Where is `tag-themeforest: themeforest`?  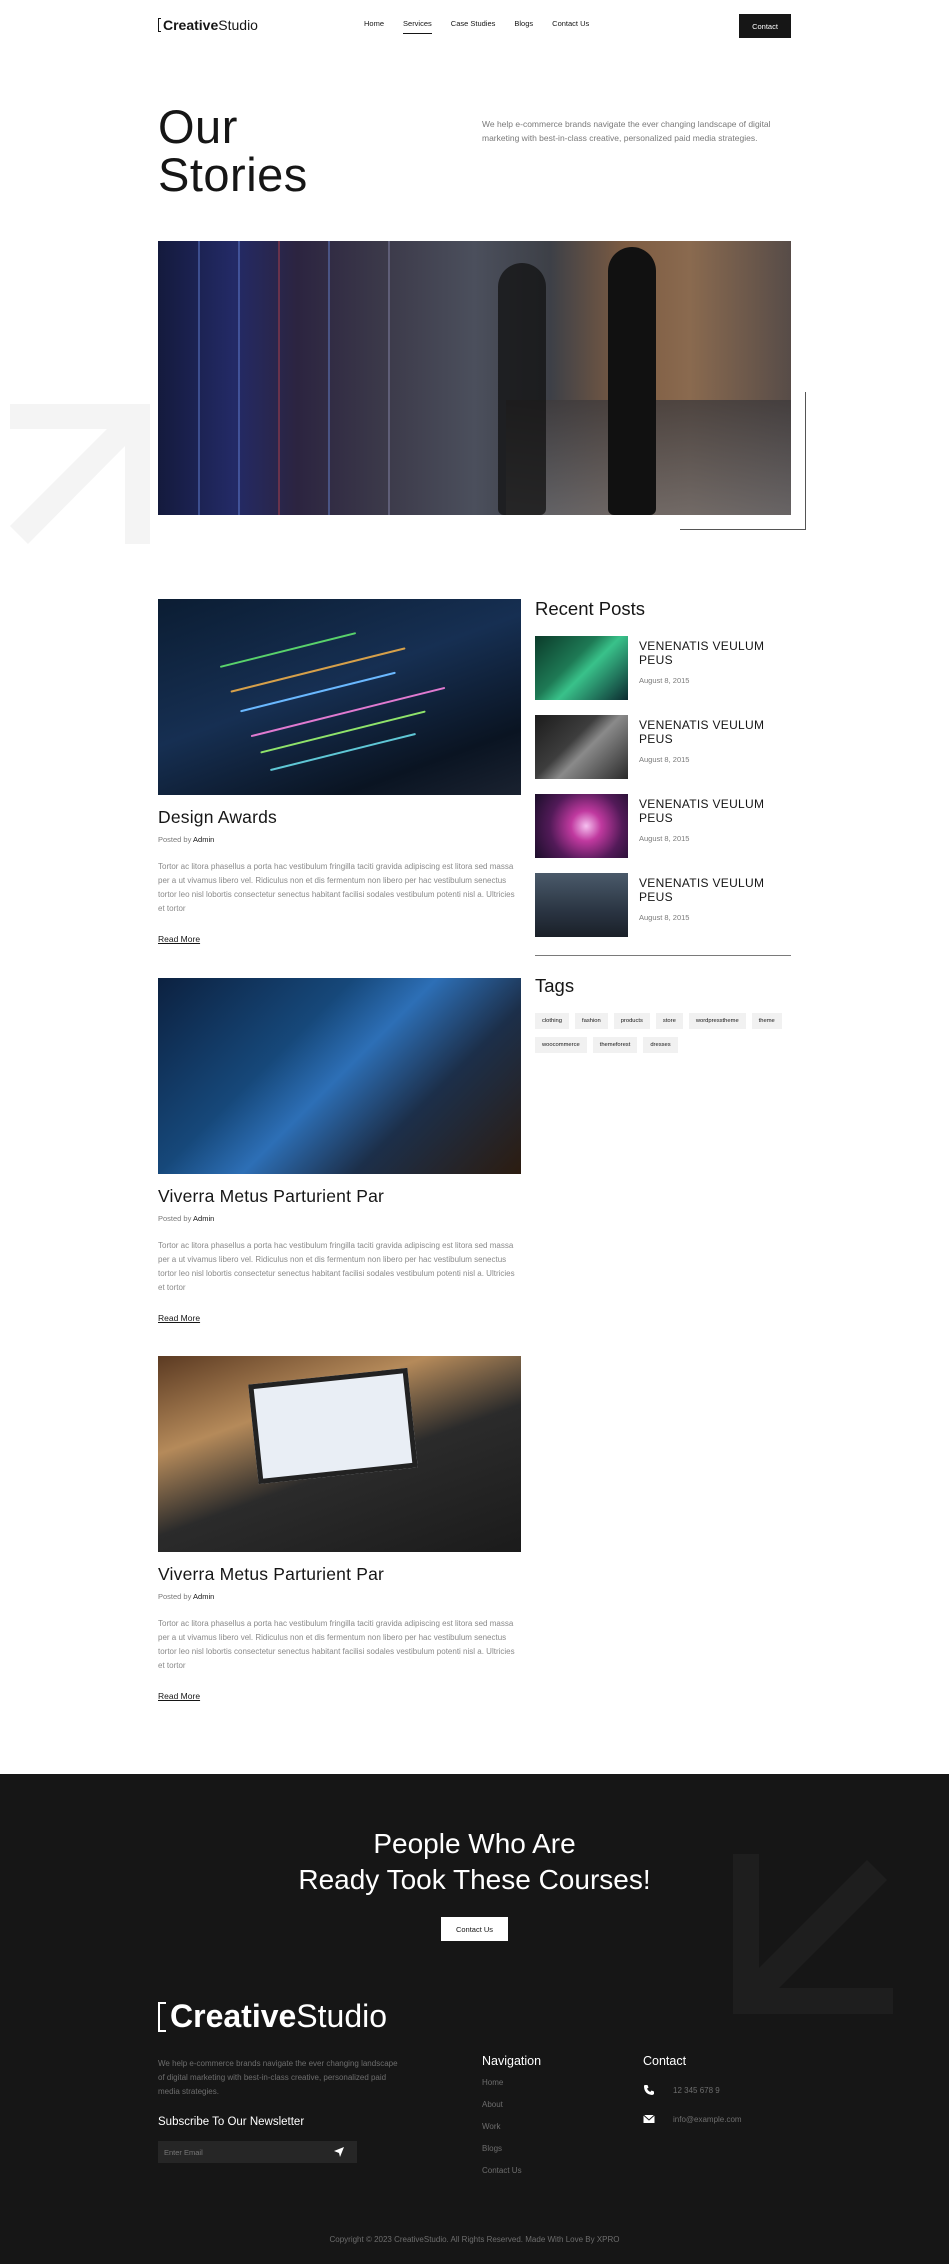 tag-themeforest: themeforest is located at coordinates (615, 1045).